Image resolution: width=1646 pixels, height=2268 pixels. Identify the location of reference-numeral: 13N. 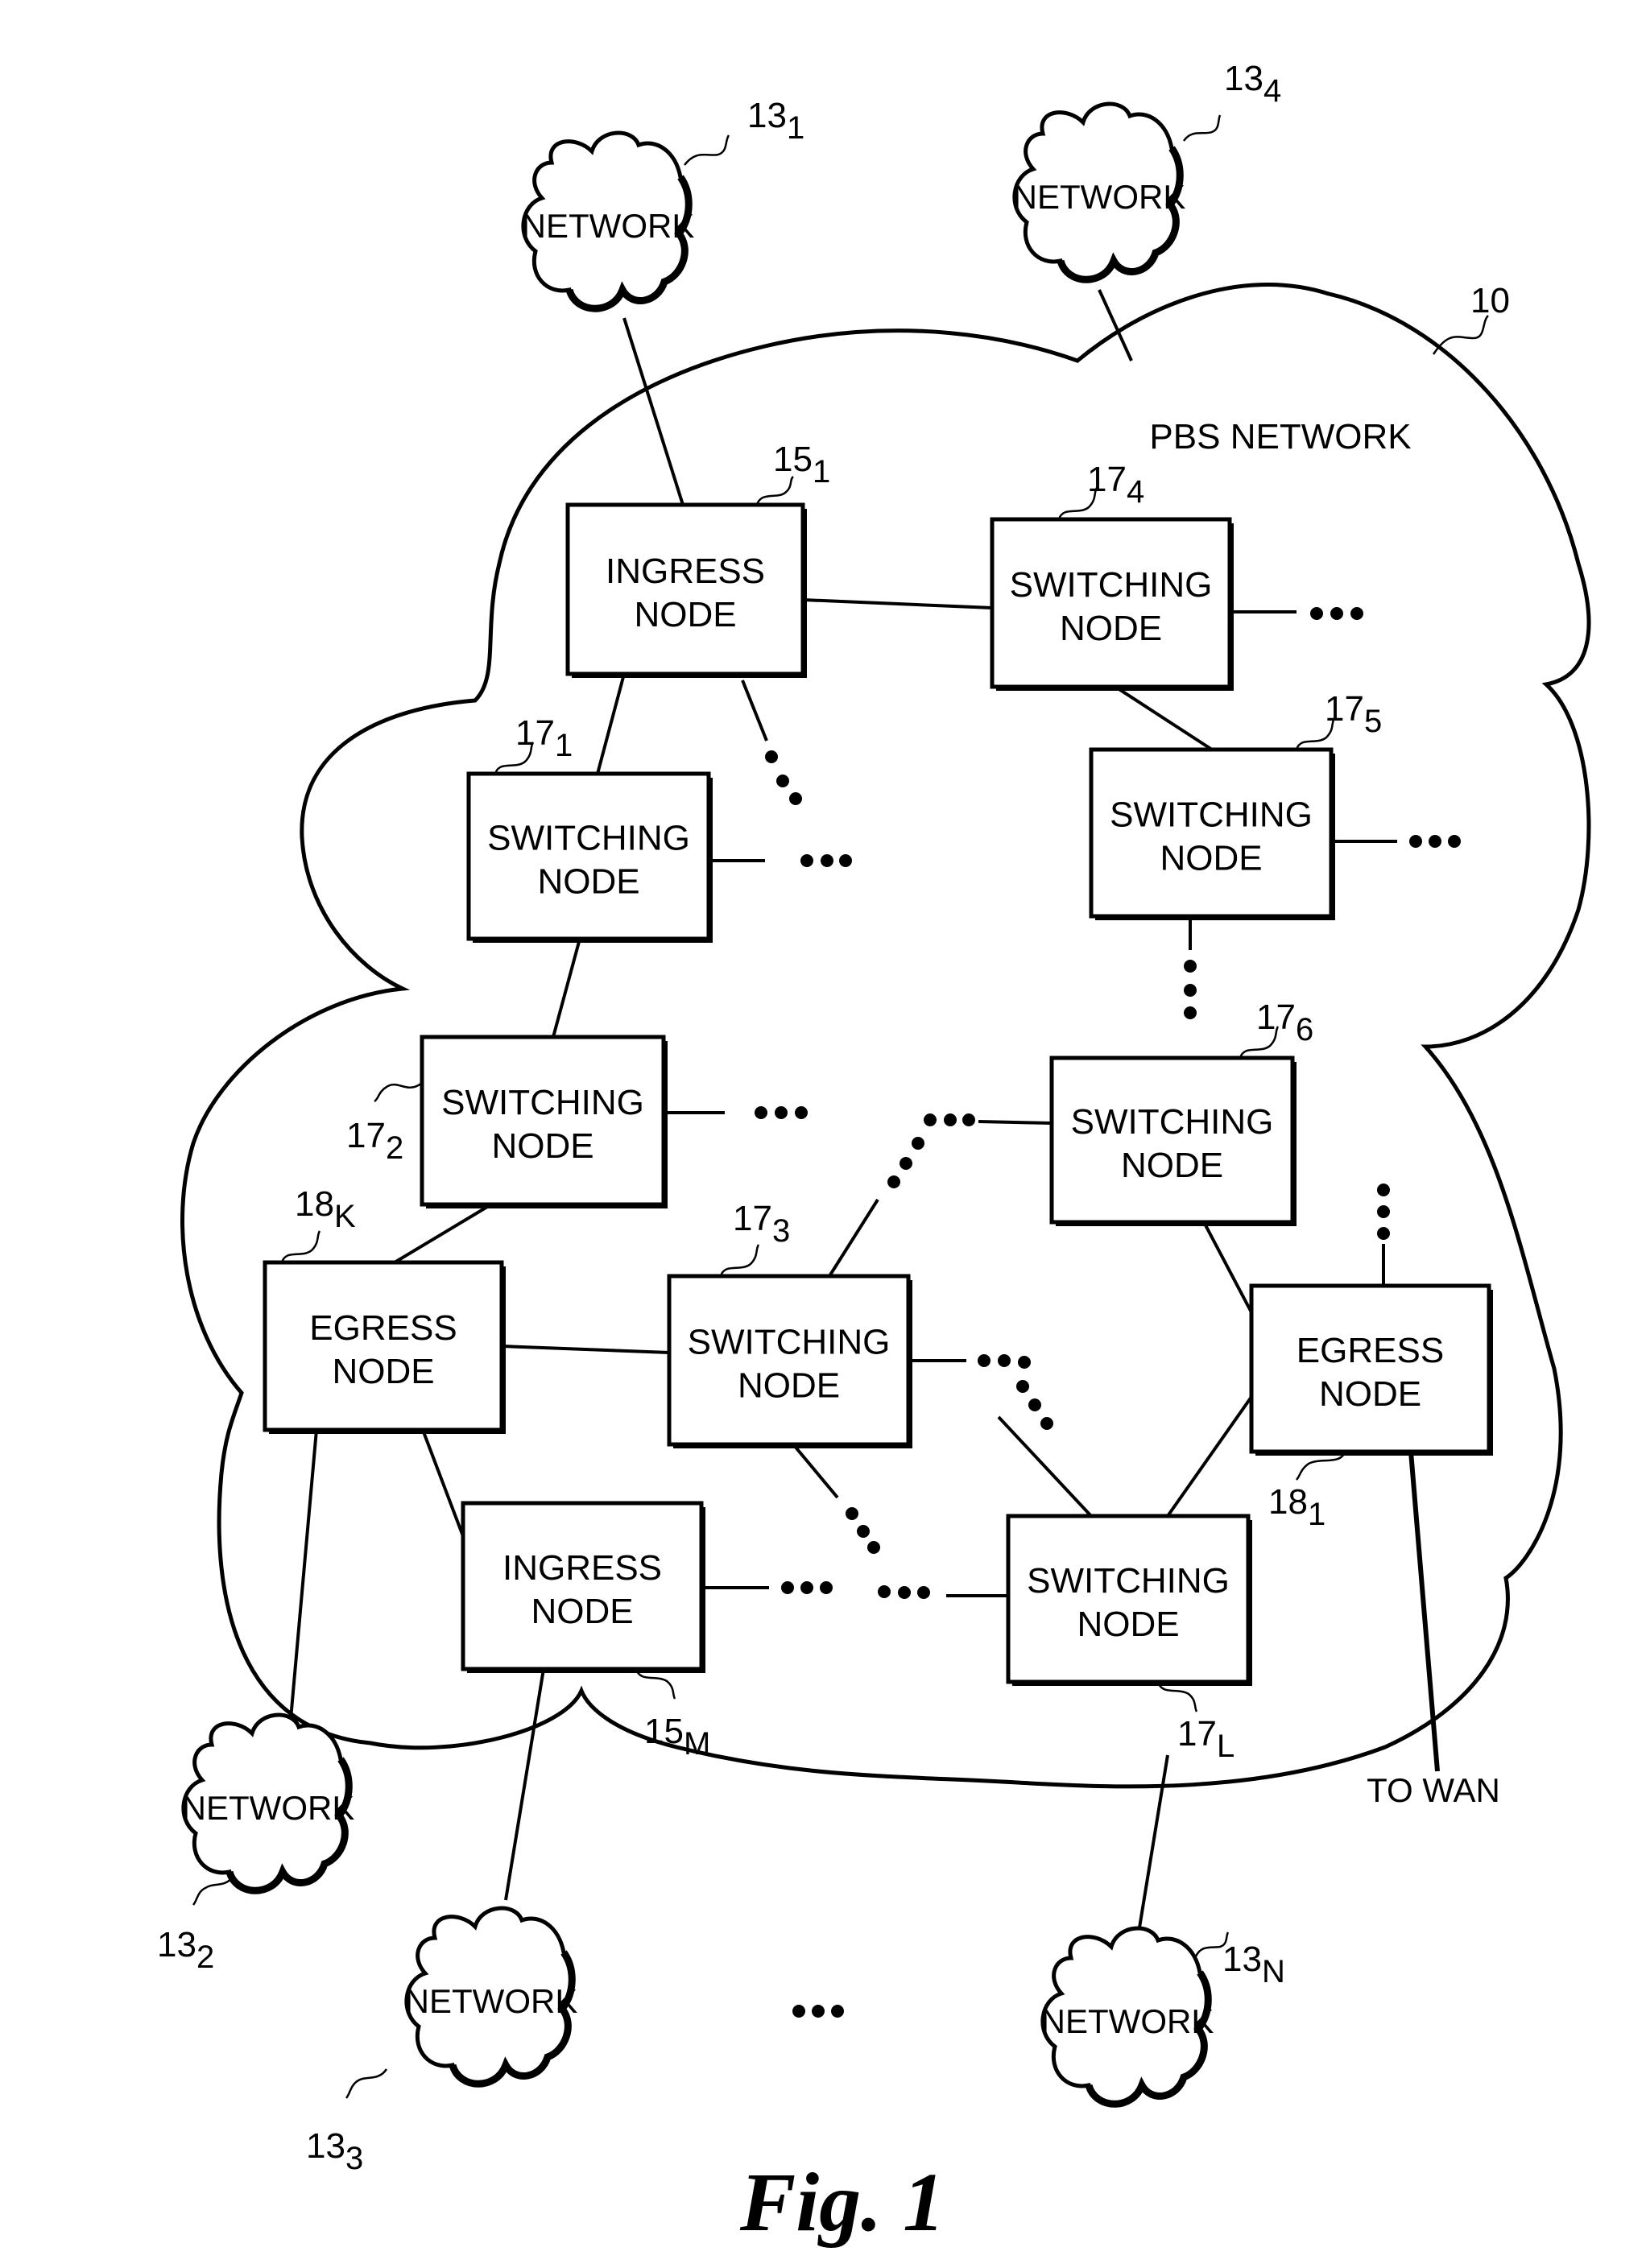
(1253, 1964).